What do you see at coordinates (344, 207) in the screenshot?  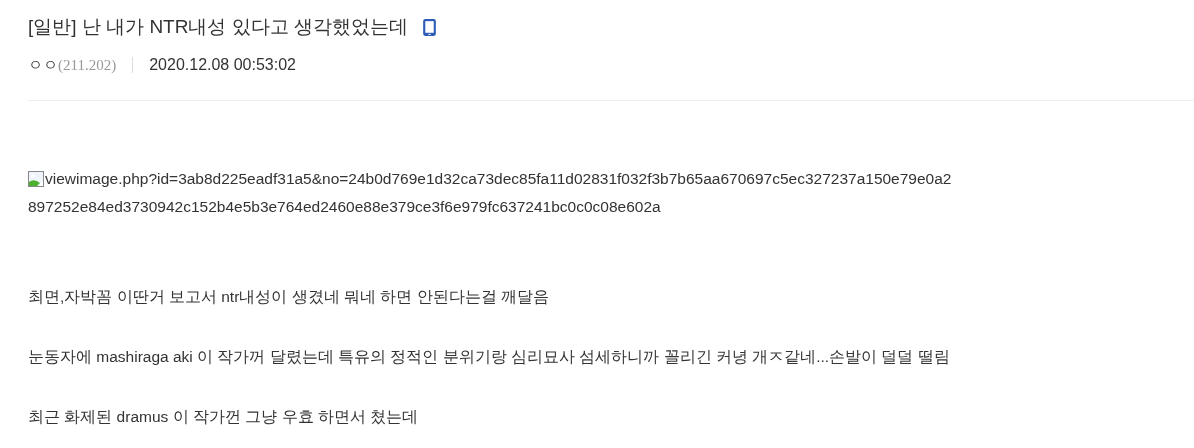 I see `image-alt-text: 897252e84ed3730942c152b4e5b3e764ed2460e88e379ce3f6e979fc637241bc0c0c08e602a` at bounding box center [344, 207].